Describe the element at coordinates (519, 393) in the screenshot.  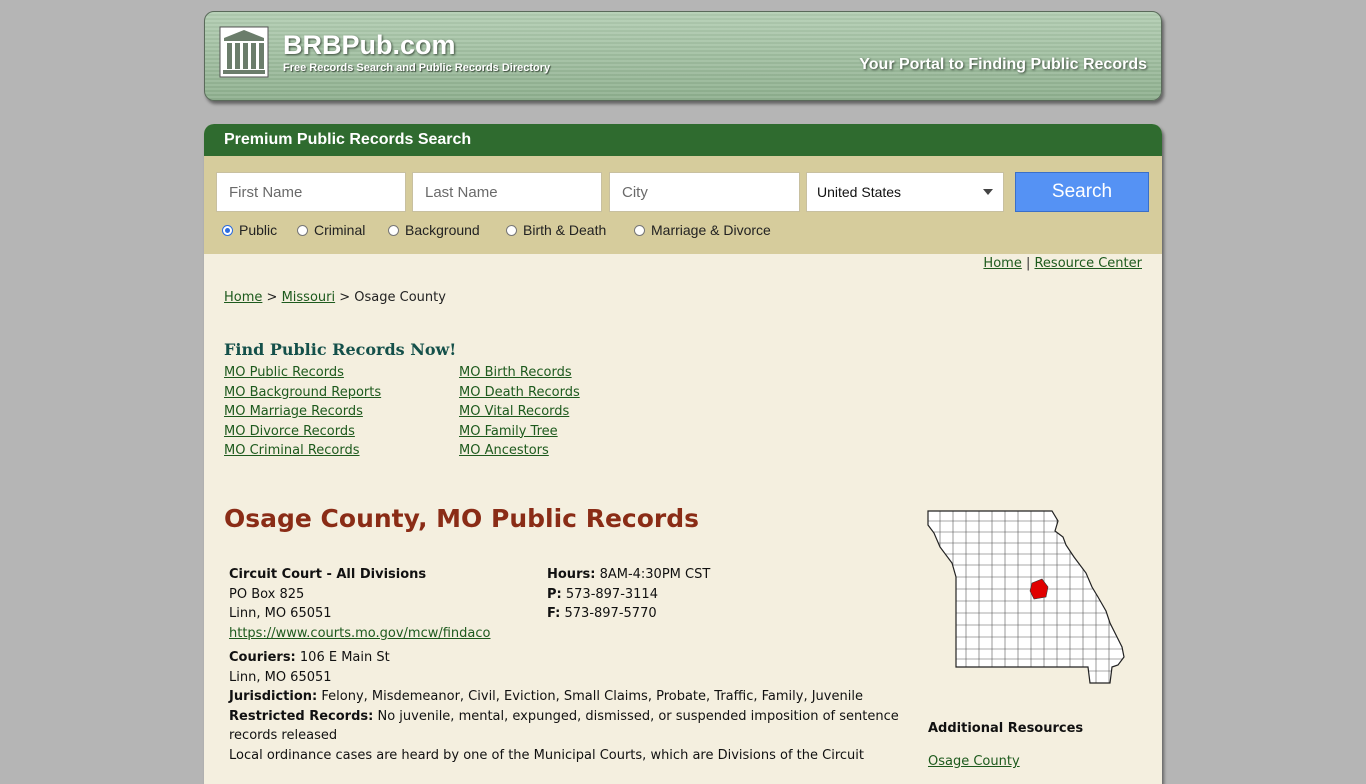
I see `link-mo-death-records: MO Death Records` at that location.